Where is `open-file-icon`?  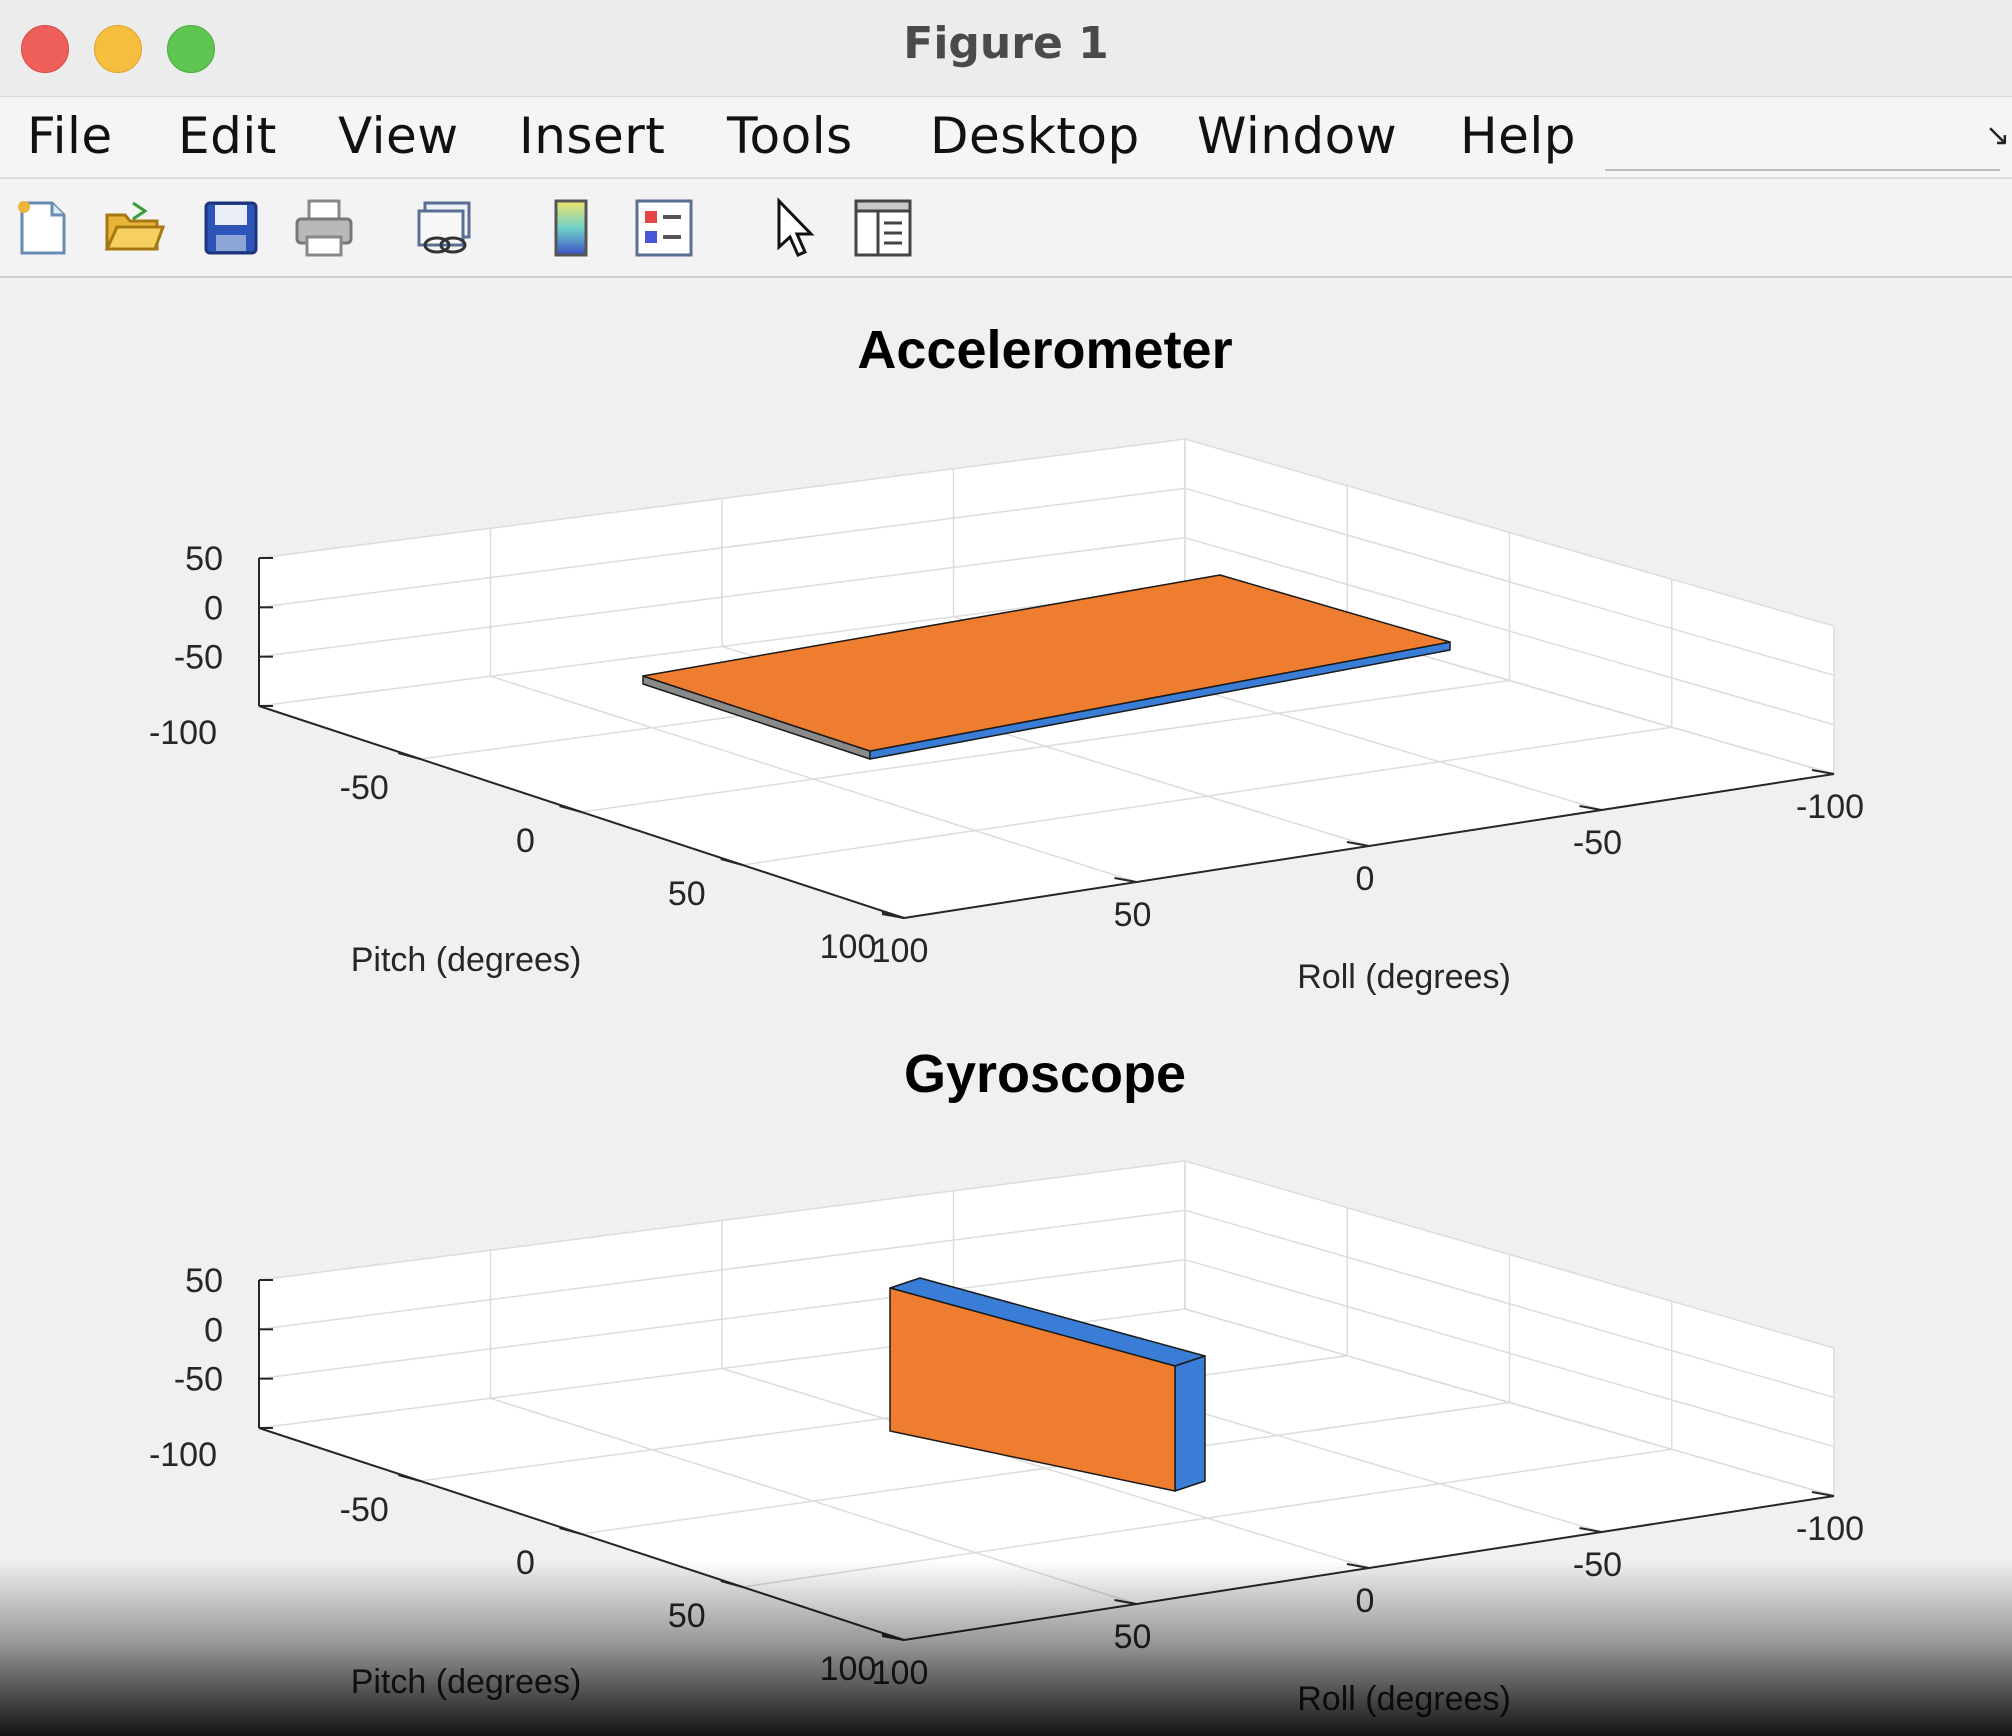 open-file-icon is located at coordinates (134, 228).